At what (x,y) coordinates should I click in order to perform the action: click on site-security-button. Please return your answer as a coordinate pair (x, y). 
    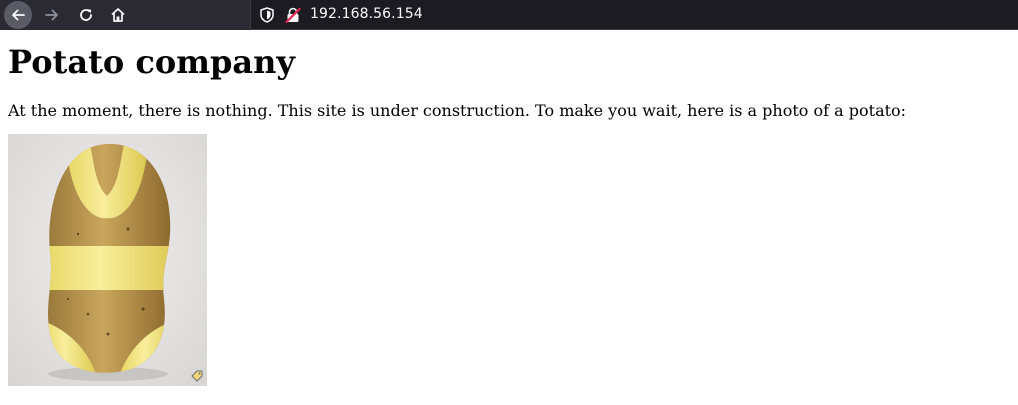
    Looking at the image, I should click on (293, 15).